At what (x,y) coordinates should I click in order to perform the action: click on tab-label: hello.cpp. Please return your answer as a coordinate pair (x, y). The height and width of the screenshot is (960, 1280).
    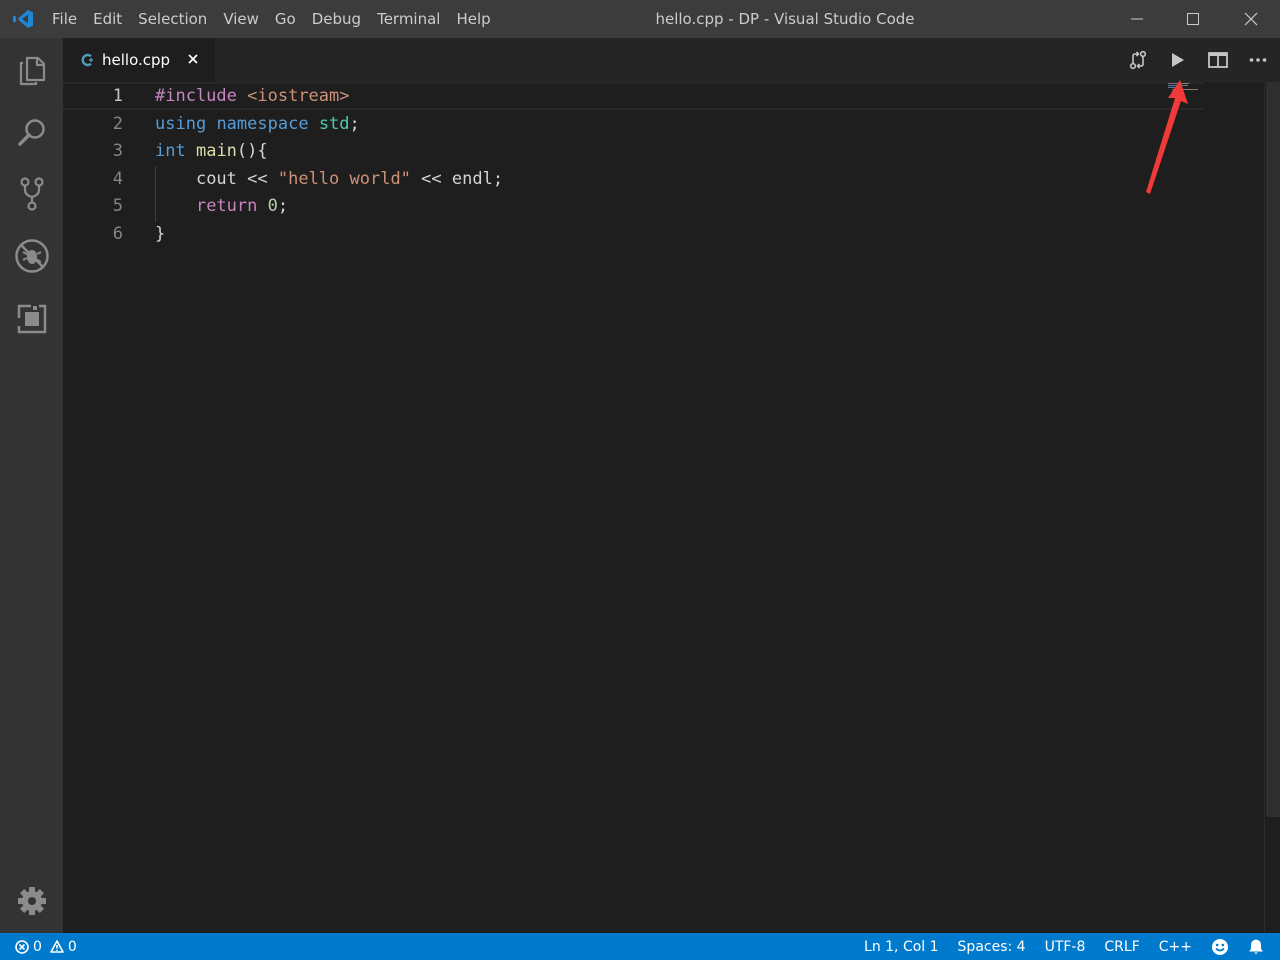
    Looking at the image, I should click on (136, 60).